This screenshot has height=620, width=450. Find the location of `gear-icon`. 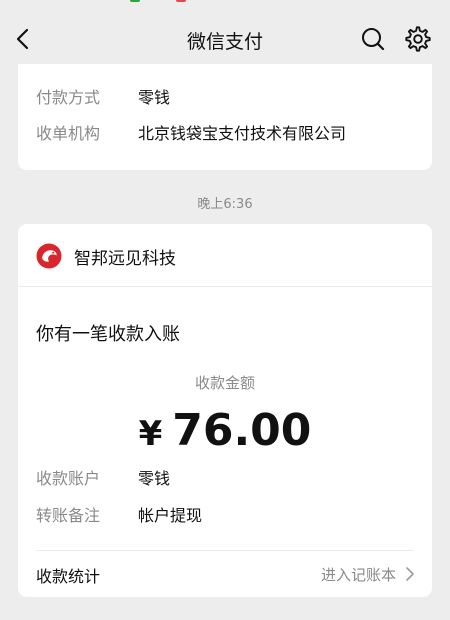

gear-icon is located at coordinates (418, 39).